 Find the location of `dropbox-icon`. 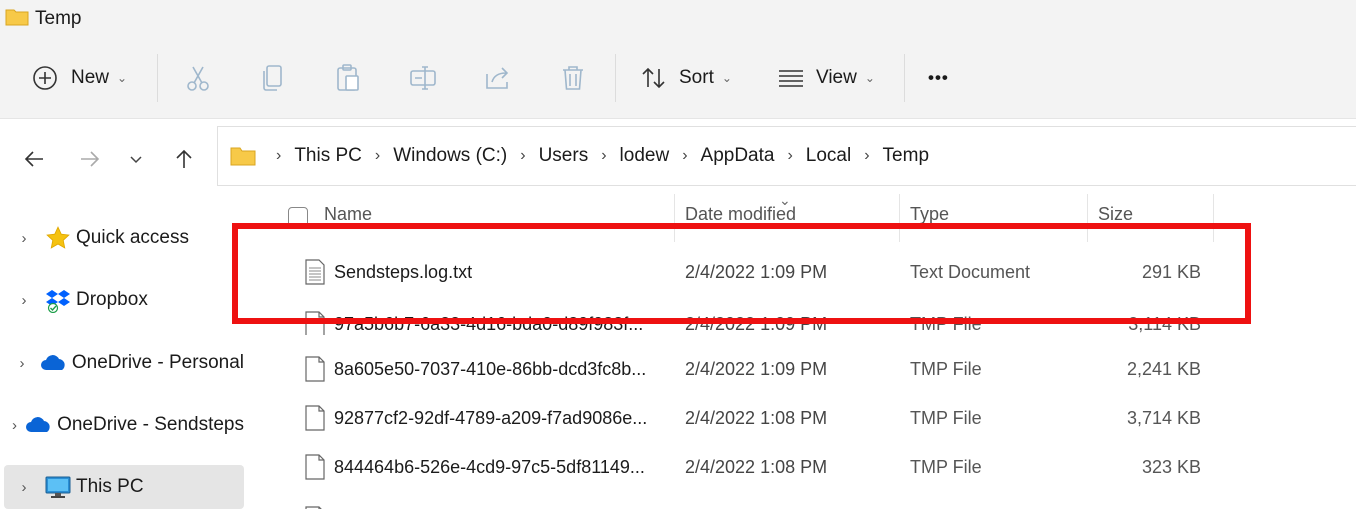

dropbox-icon is located at coordinates (58, 300).